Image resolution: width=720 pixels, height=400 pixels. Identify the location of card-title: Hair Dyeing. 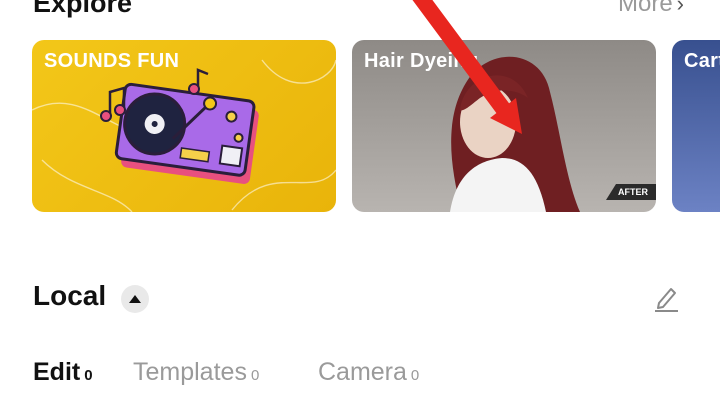
(421, 61).